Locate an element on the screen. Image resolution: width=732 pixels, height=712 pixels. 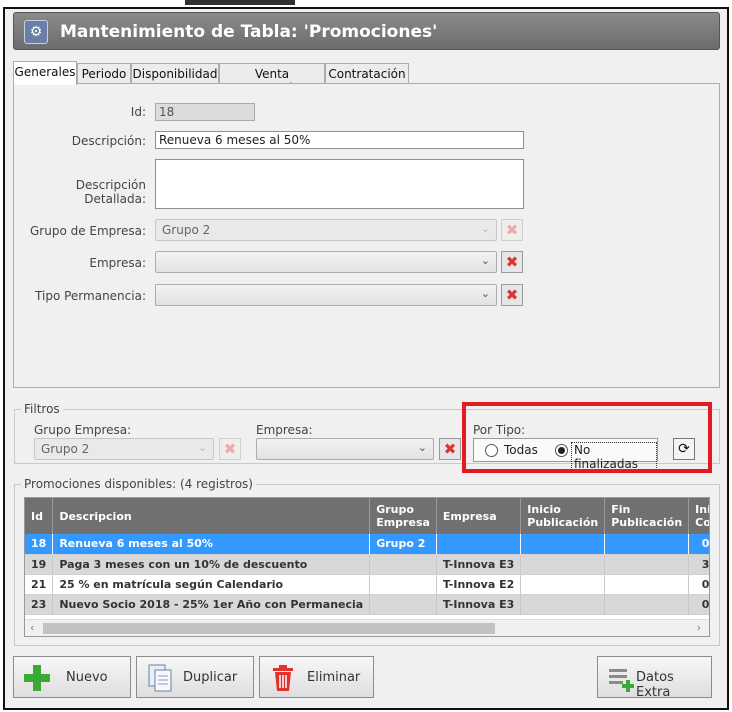
filtro-grupo-value: Grupo 2 is located at coordinates (65, 449).